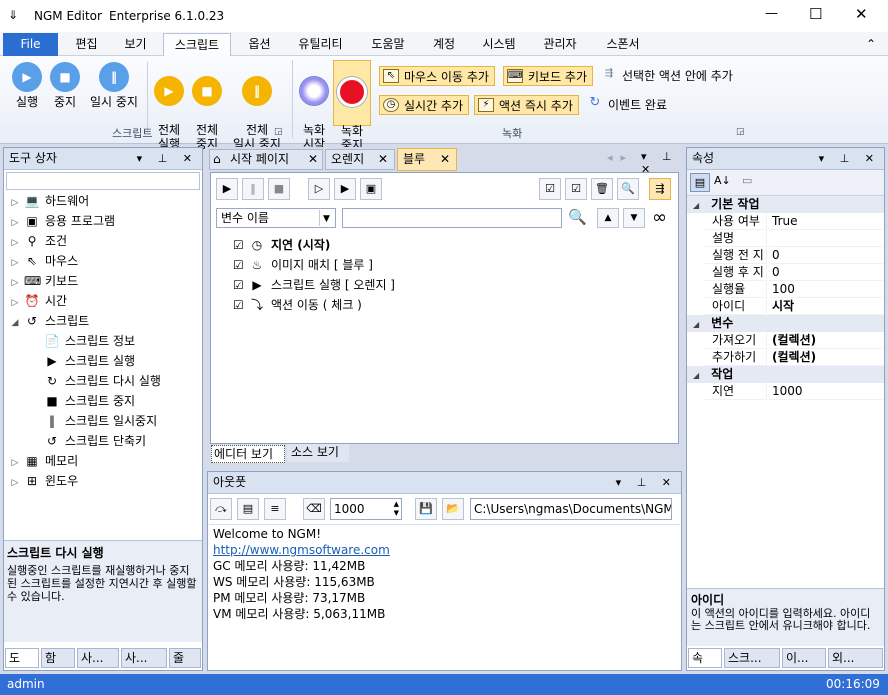 The height and width of the screenshot is (695, 888). What do you see at coordinates (826, 238) in the screenshot?
I see `property-value` at bounding box center [826, 238].